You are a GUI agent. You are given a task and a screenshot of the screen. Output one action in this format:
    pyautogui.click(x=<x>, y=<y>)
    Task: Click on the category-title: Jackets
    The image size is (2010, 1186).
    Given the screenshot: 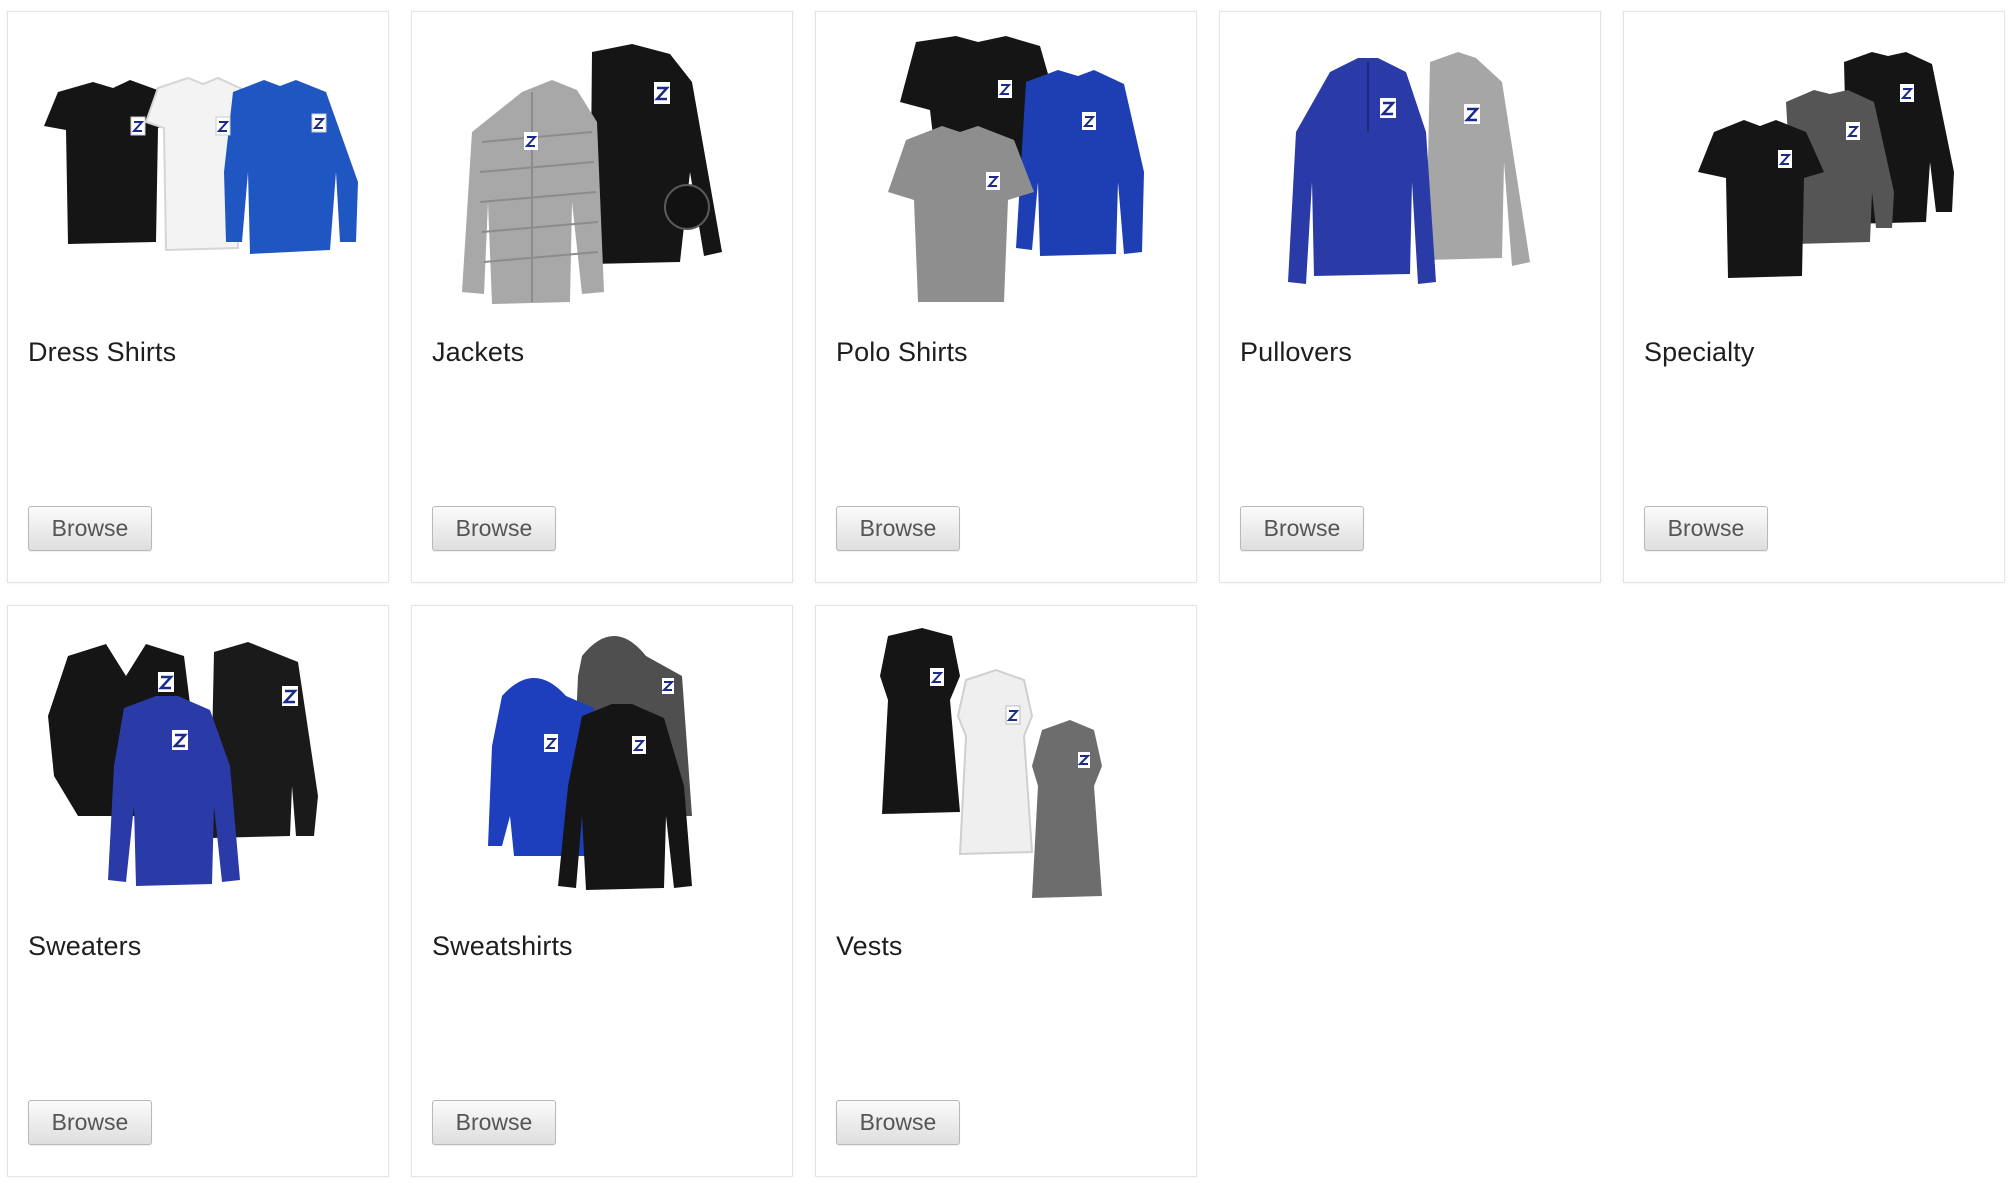 What is the action you would take?
    pyautogui.click(x=478, y=352)
    